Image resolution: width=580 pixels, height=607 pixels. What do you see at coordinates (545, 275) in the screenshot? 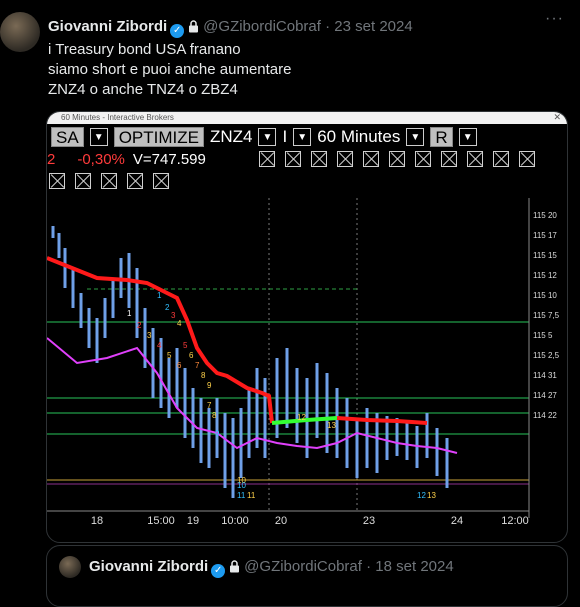
I see `price-tick-label: 115 12` at bounding box center [545, 275].